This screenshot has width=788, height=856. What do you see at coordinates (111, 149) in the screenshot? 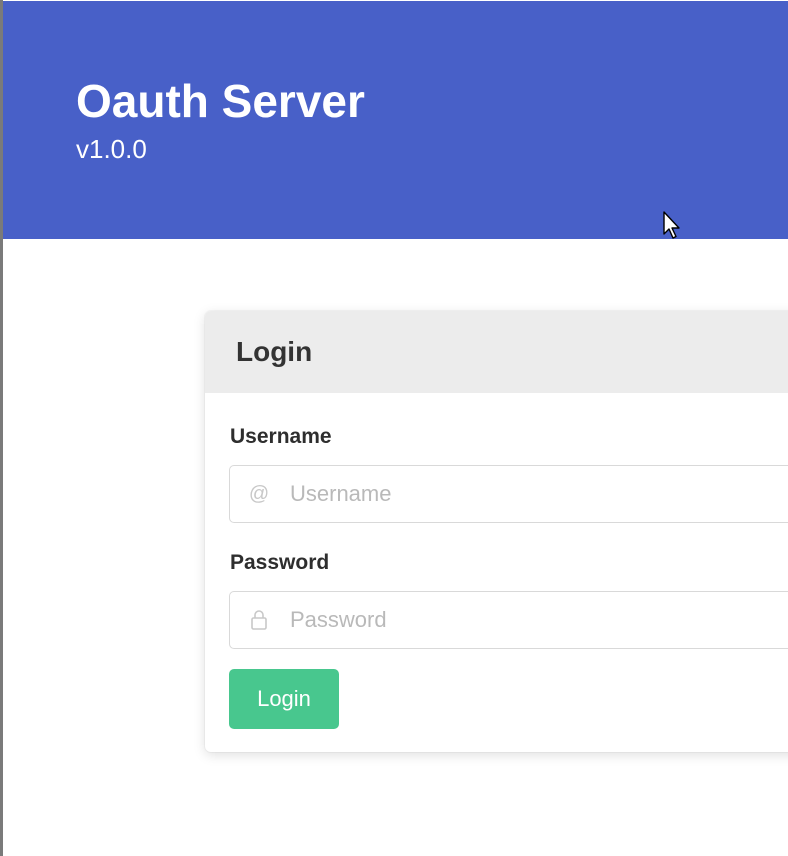
I see `app-version: v1.0.0` at bounding box center [111, 149].